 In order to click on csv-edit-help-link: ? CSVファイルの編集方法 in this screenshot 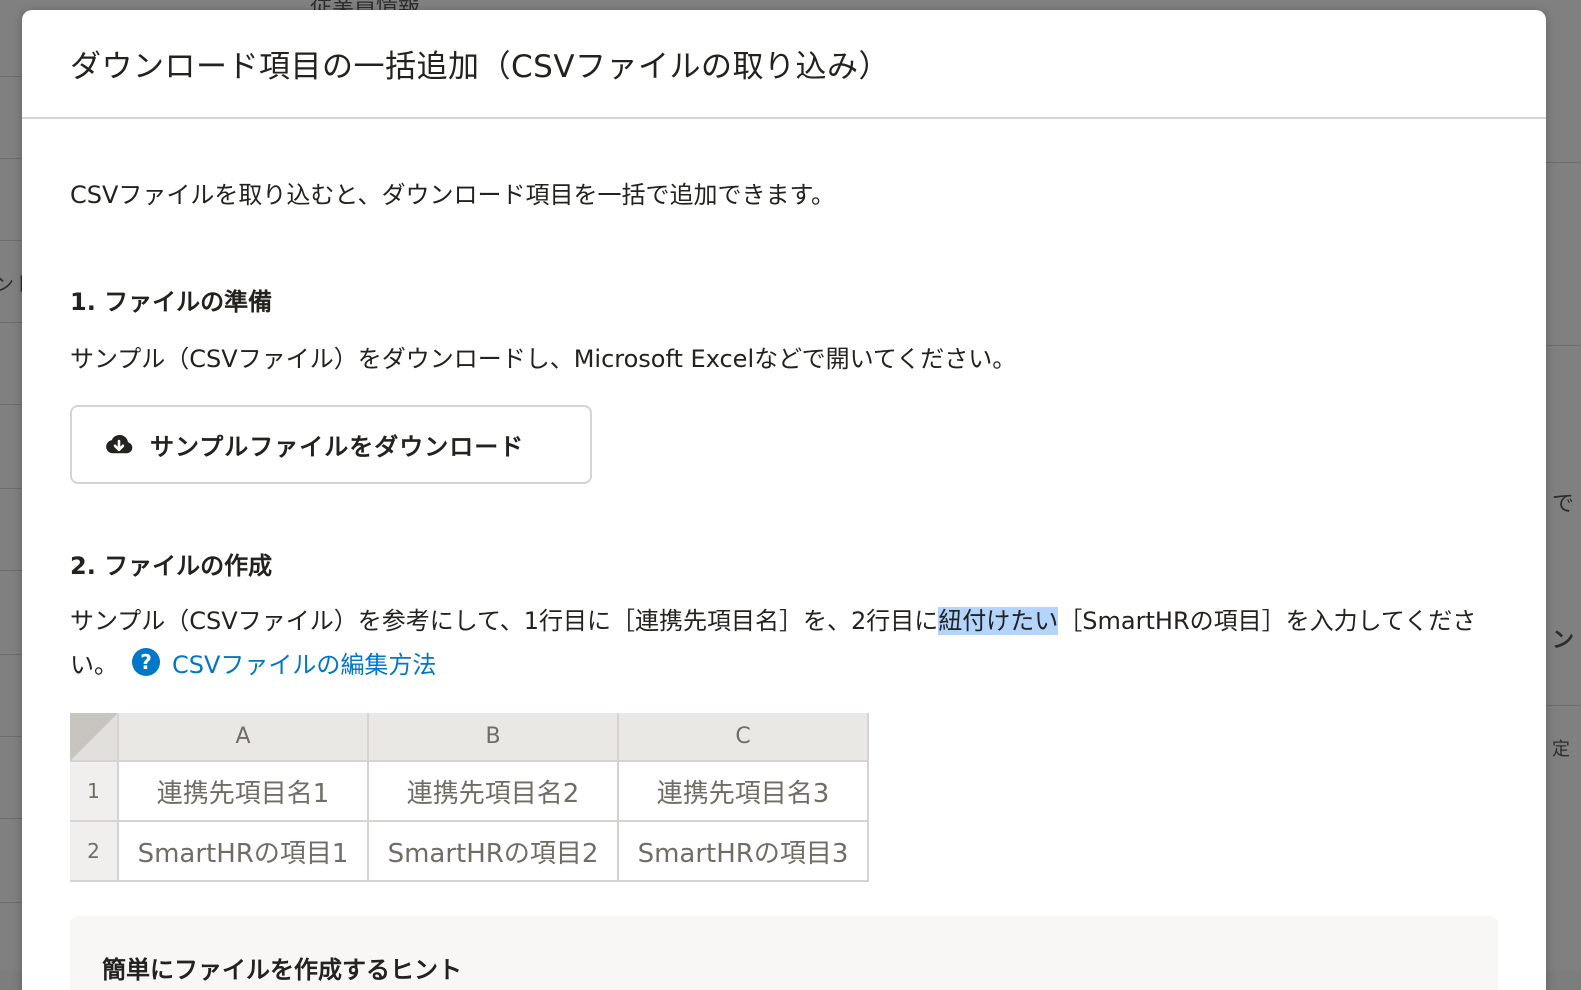, I will do `click(284, 663)`.